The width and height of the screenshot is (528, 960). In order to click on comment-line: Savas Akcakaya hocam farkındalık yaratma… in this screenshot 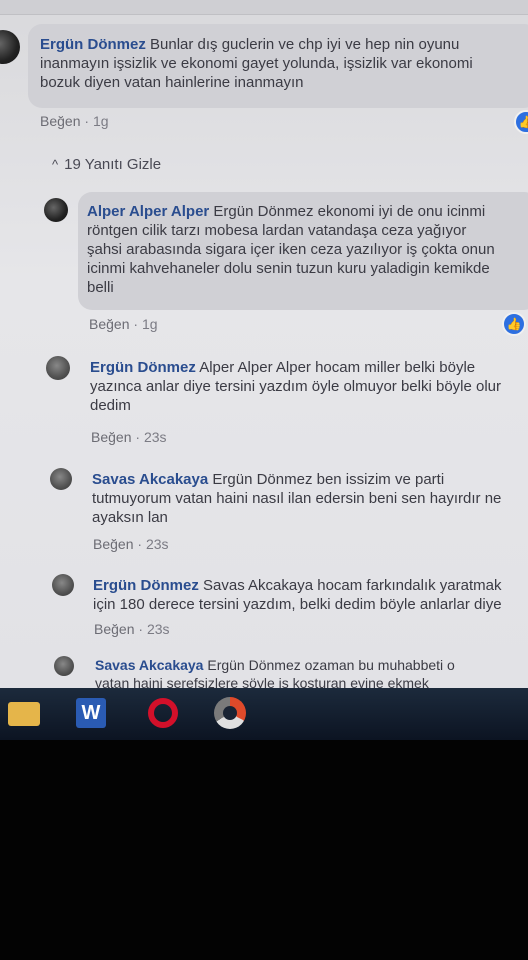, I will do `click(352, 585)`.